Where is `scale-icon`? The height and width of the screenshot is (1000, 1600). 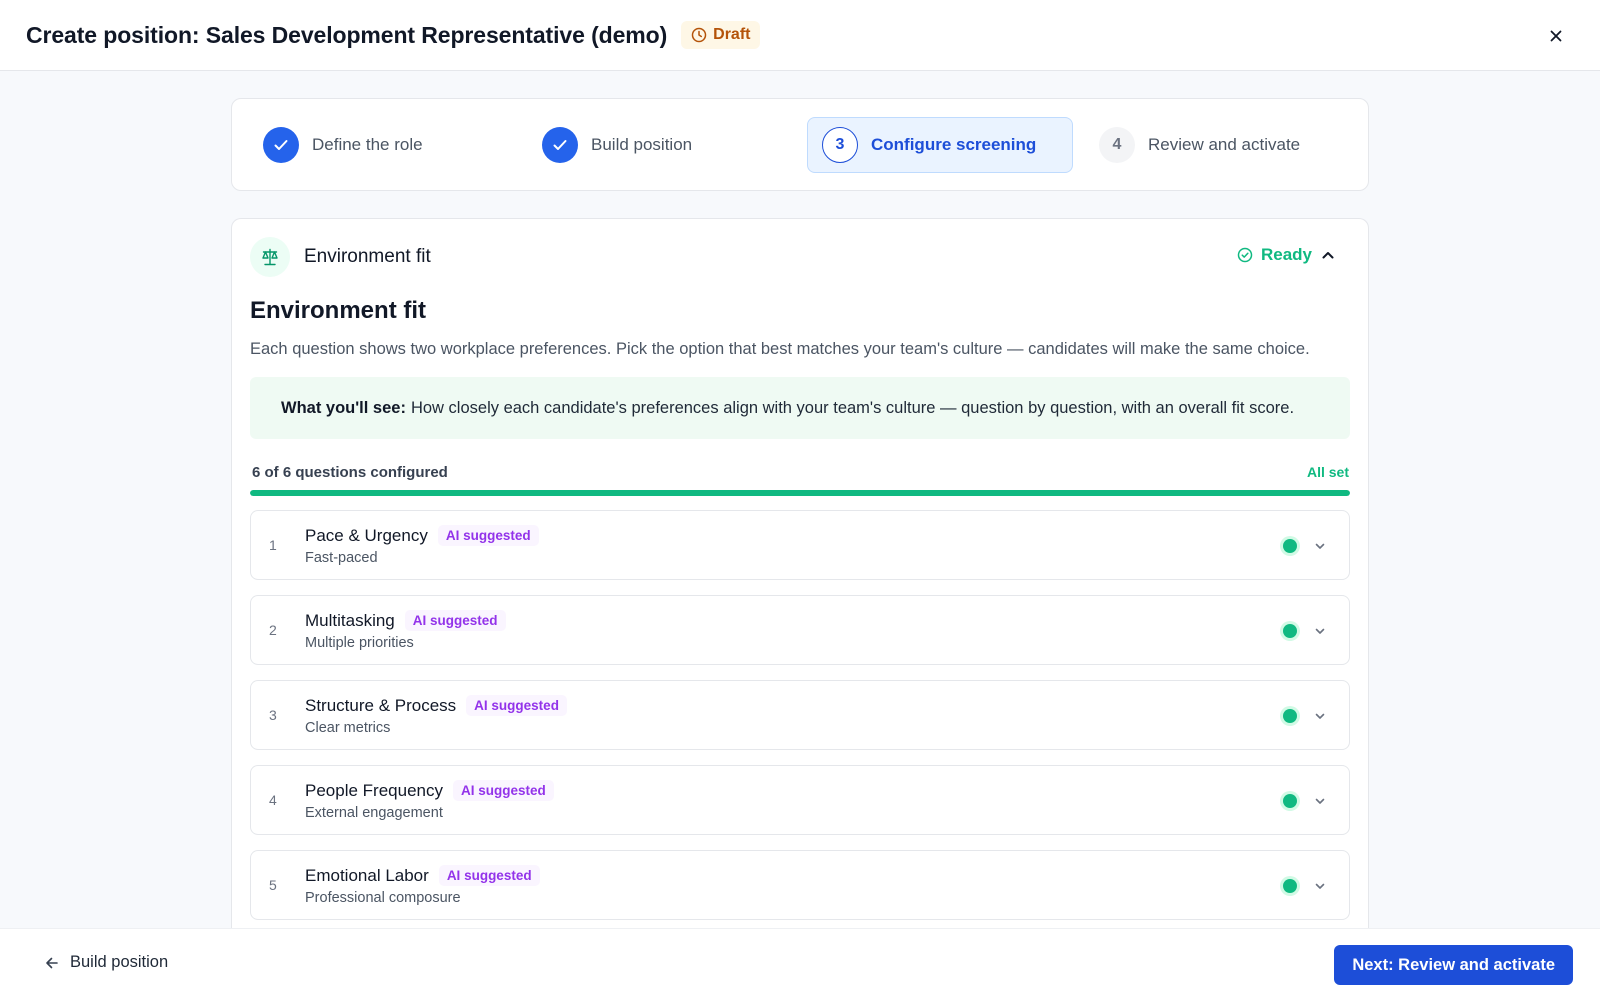
scale-icon is located at coordinates (270, 257).